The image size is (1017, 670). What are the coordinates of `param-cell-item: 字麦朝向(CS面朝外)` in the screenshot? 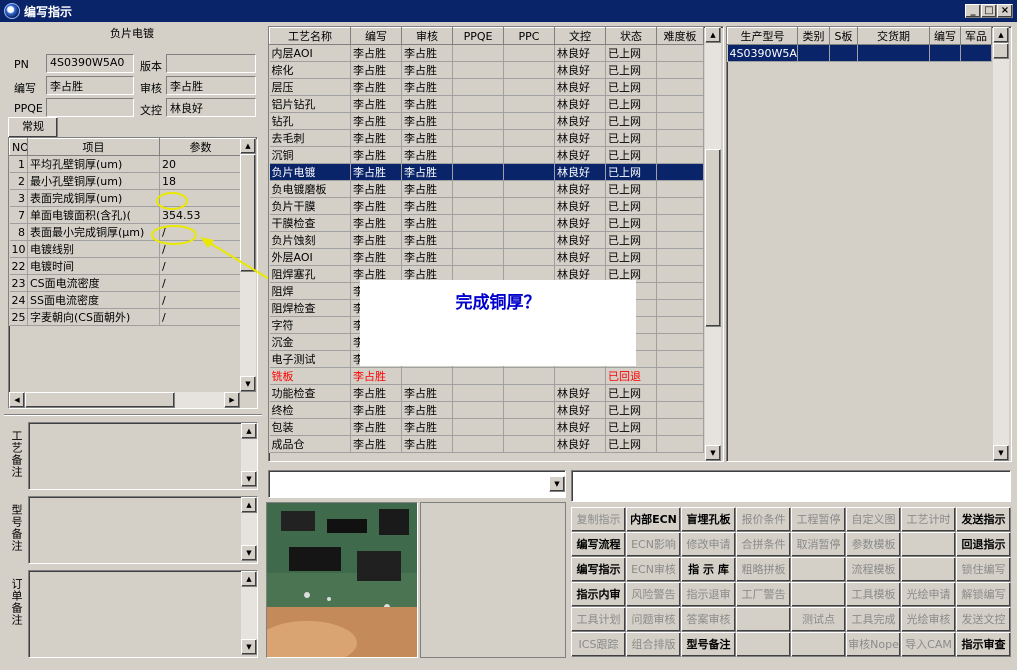 It's located at (93, 317).